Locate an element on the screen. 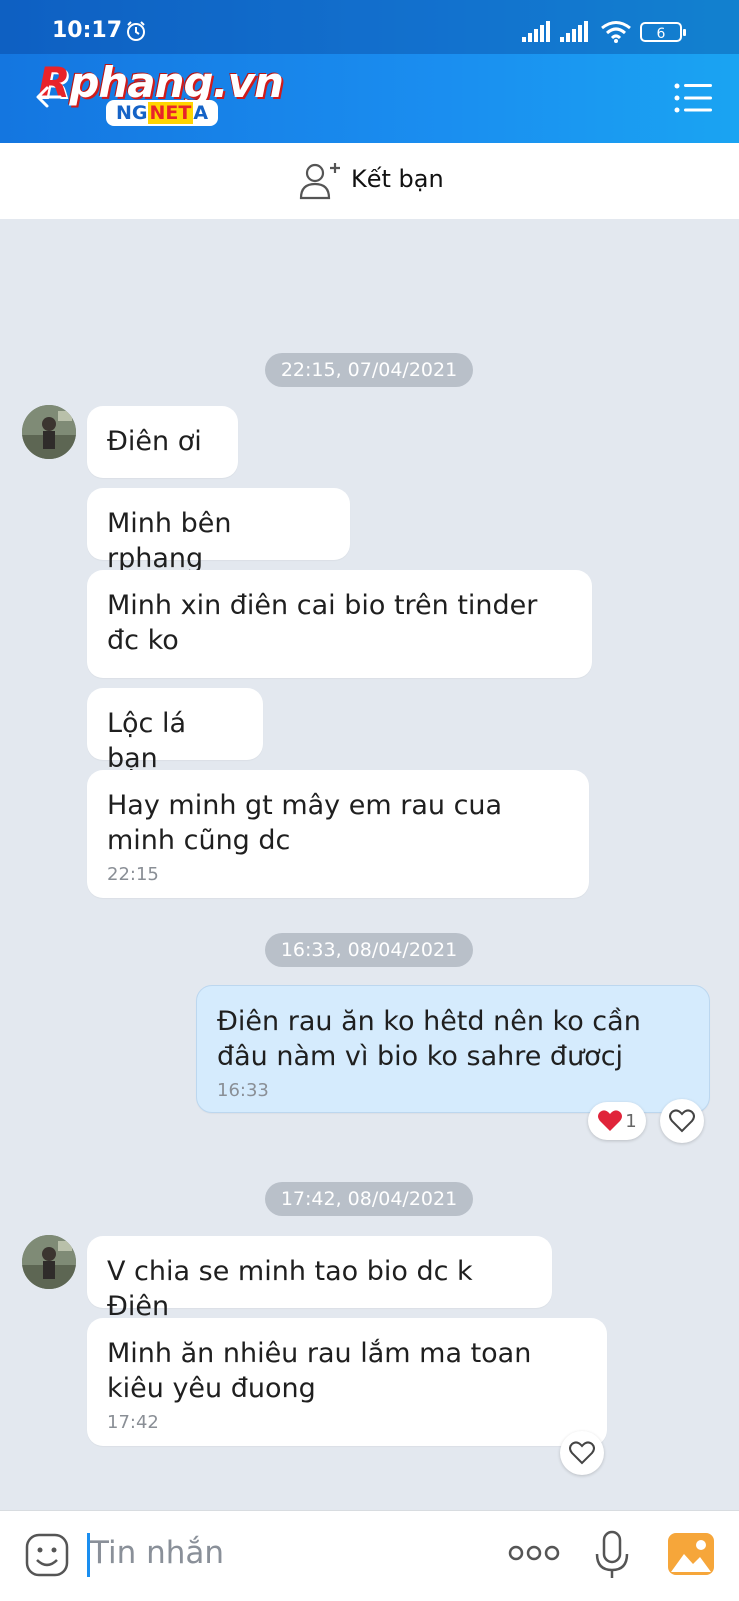 The height and width of the screenshot is (1601, 739). message-input: Tin nhắn is located at coordinates (157, 1553).